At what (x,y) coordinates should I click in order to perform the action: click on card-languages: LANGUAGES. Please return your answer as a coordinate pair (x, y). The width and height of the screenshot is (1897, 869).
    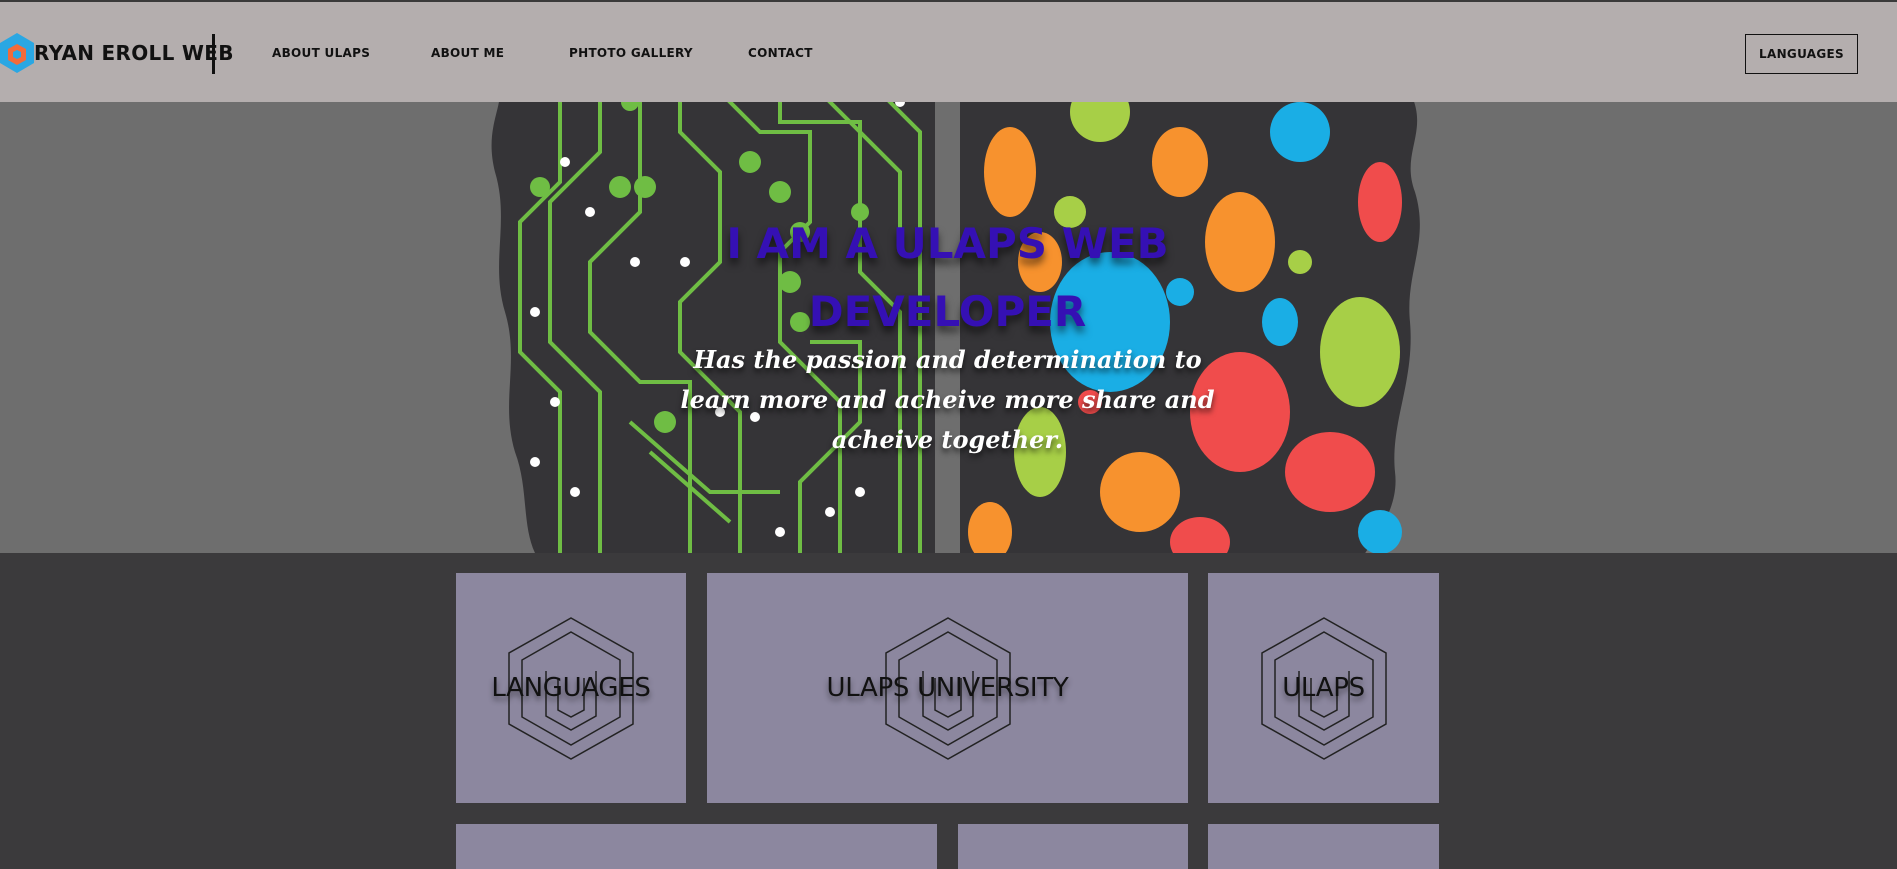
    Looking at the image, I should click on (571, 688).